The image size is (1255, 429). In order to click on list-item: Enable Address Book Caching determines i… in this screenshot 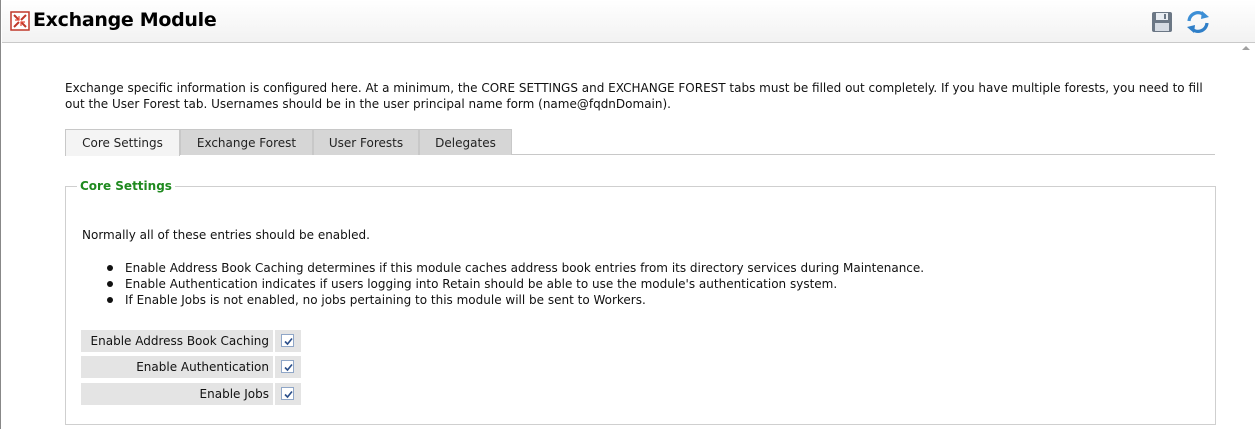, I will do `click(514, 268)`.